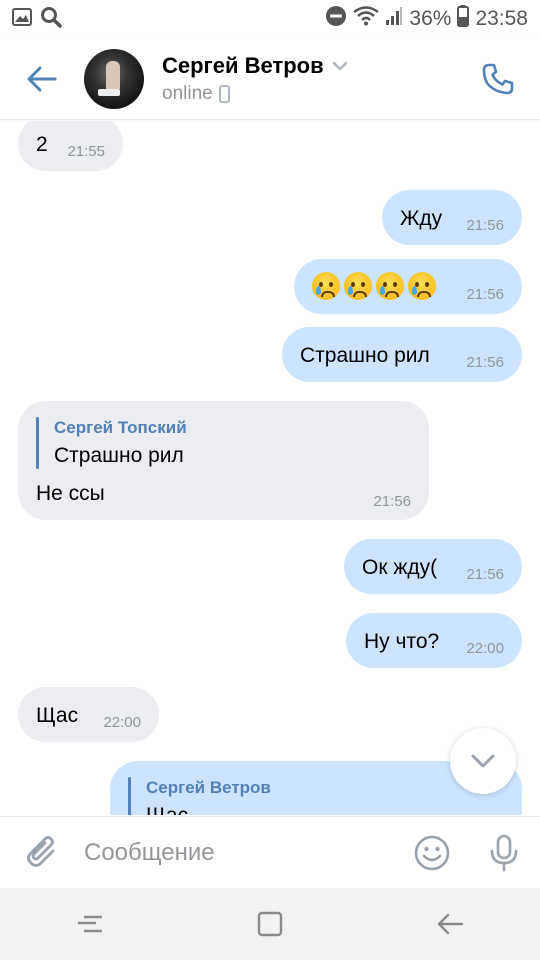 This screenshot has height=960, width=540. Describe the element at coordinates (224, 93) in the screenshot. I see `mobile-device-icon` at that location.